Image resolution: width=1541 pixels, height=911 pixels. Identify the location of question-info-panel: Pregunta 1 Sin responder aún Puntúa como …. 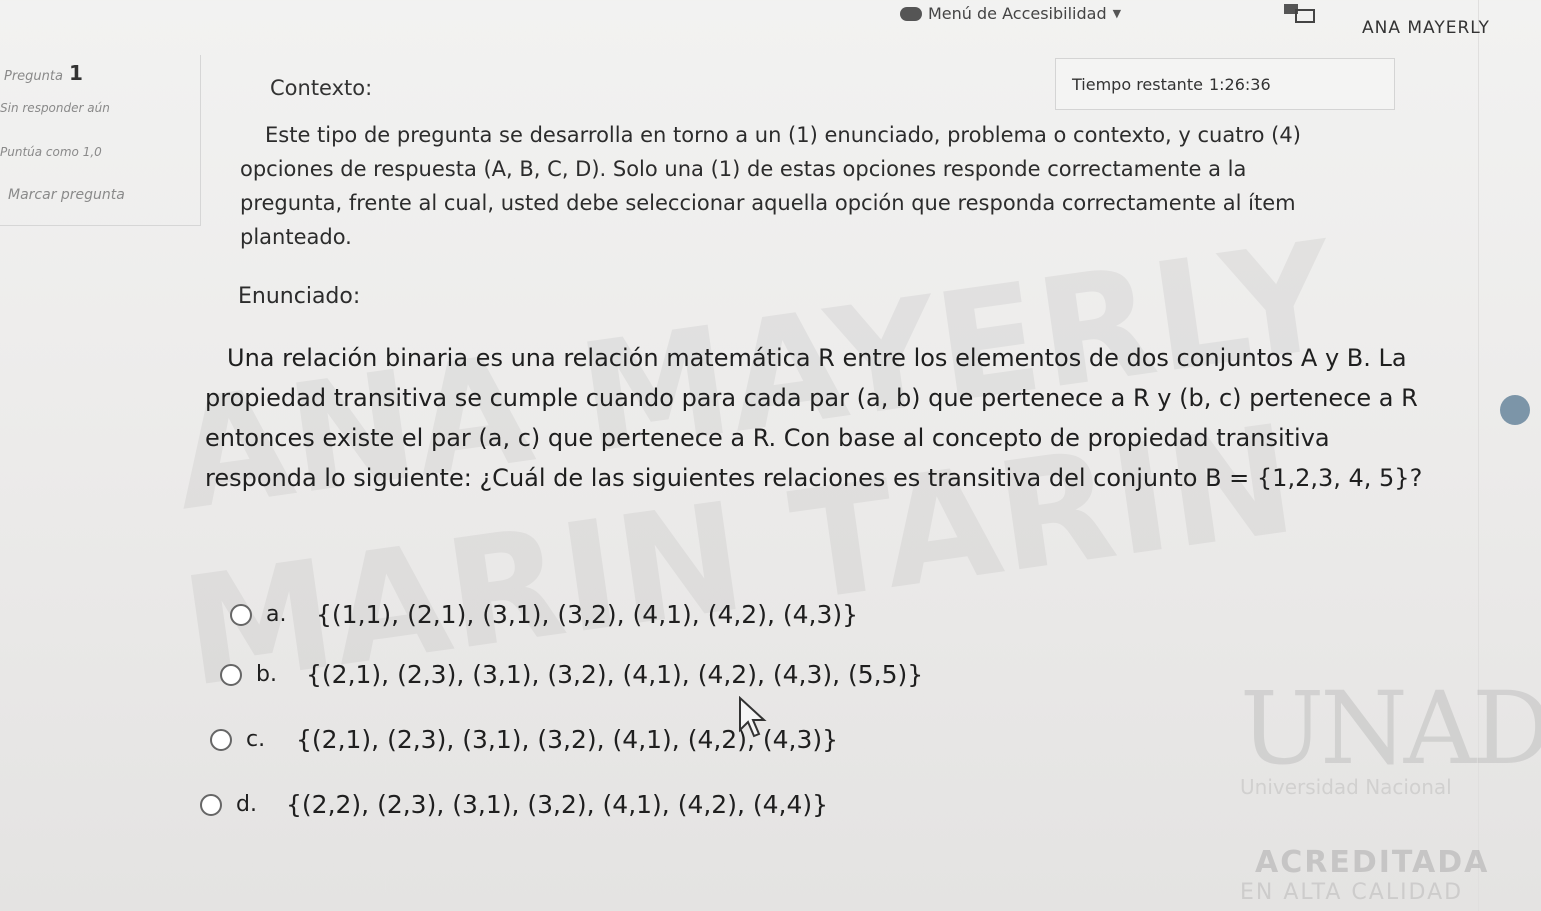
(100, 140).